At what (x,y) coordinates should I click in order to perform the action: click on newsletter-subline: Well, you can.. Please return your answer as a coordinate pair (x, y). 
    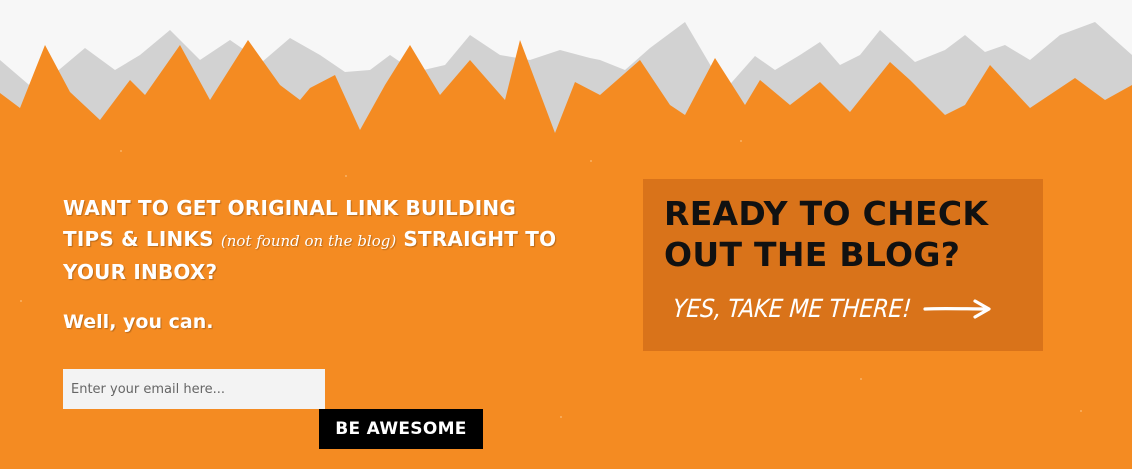
    Looking at the image, I should click on (138, 322).